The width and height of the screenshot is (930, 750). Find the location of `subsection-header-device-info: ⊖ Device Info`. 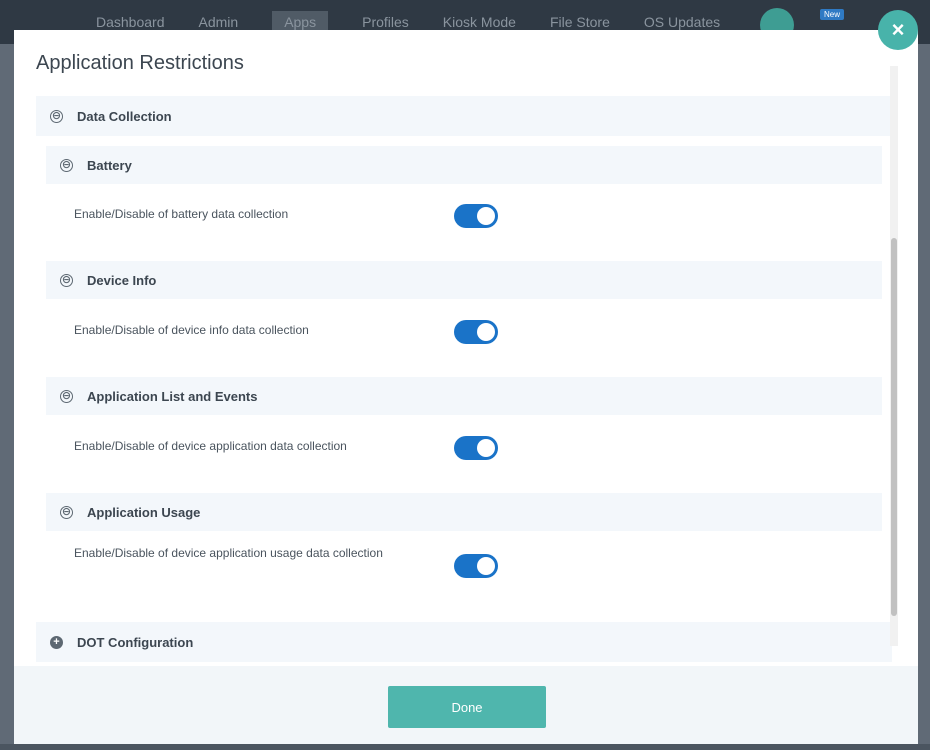

subsection-header-device-info: ⊖ Device Info is located at coordinates (464, 280).